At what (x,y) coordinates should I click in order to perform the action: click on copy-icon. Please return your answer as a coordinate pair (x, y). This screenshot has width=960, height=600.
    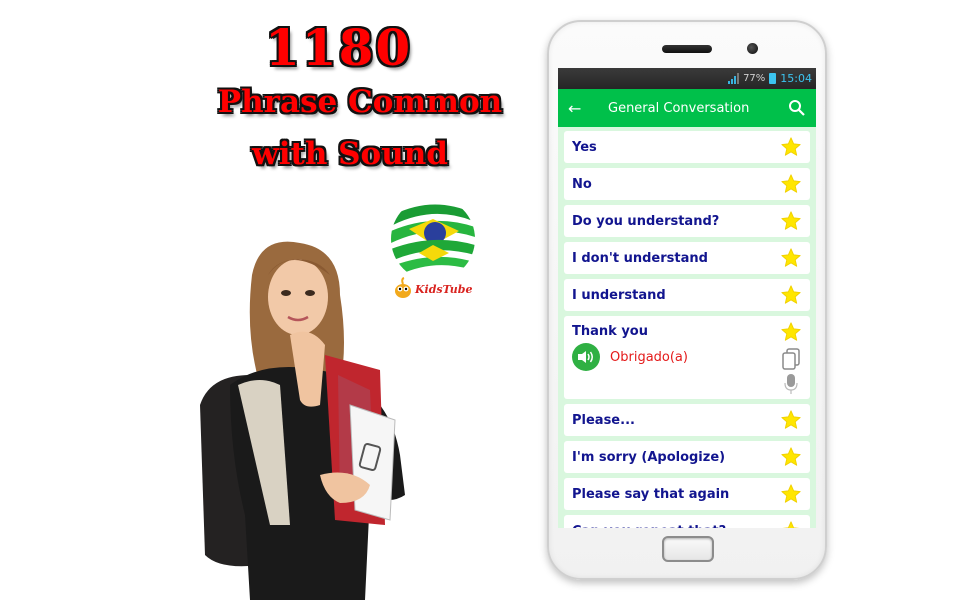
    Looking at the image, I should click on (791, 359).